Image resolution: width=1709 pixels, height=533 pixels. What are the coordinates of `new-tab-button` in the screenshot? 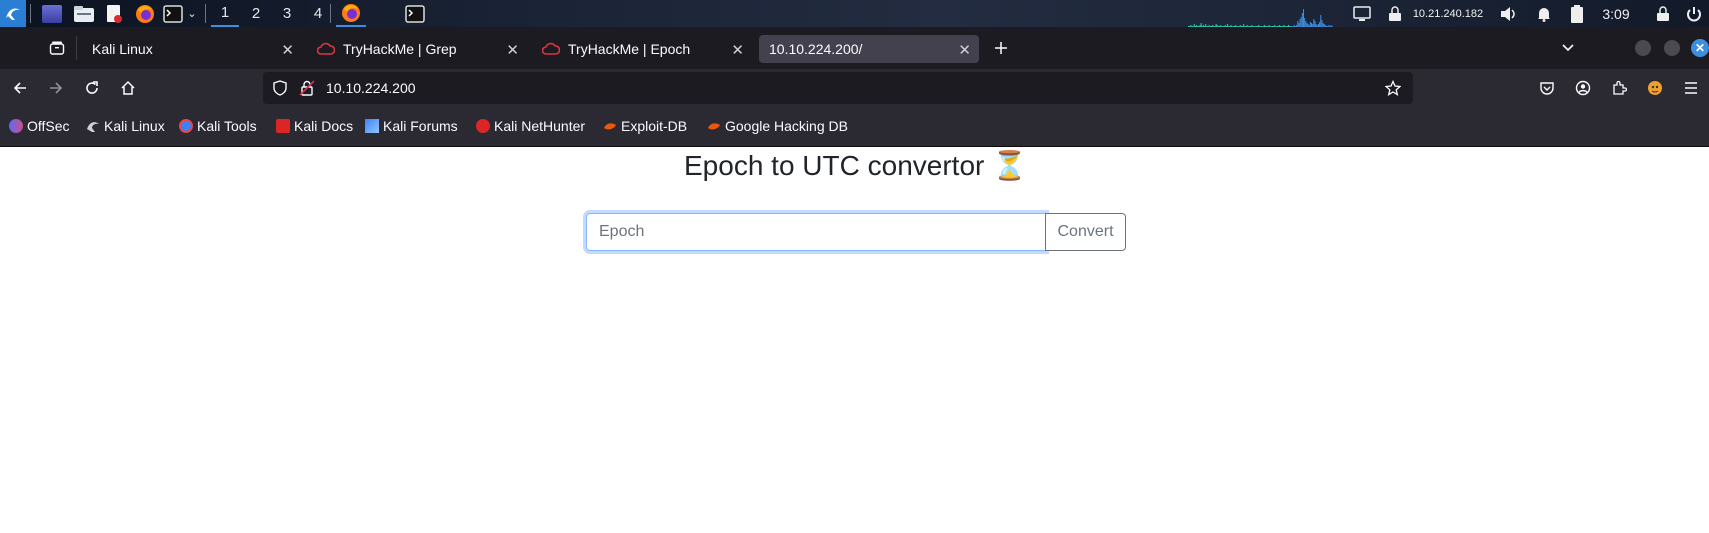 It's located at (1001, 48).